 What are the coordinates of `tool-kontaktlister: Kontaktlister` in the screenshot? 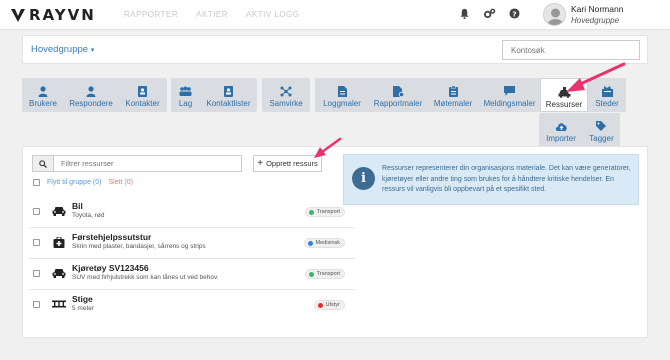 It's located at (228, 95).